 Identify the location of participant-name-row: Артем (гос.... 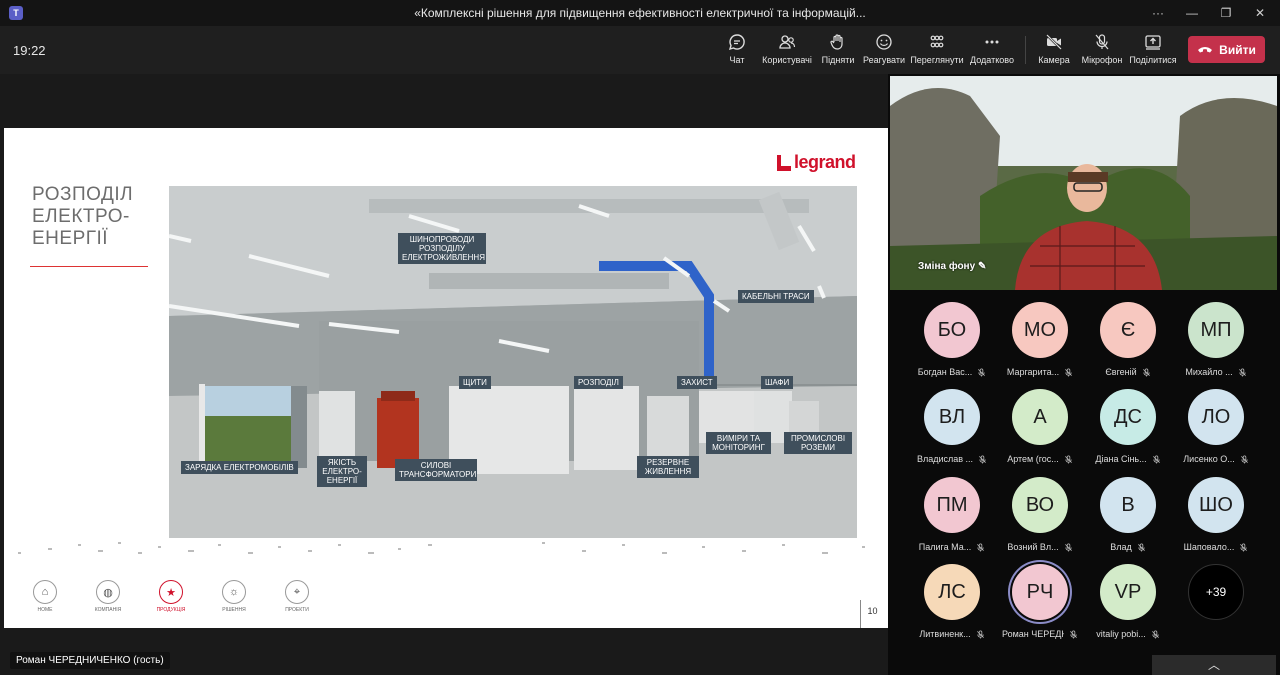
(1040, 459).